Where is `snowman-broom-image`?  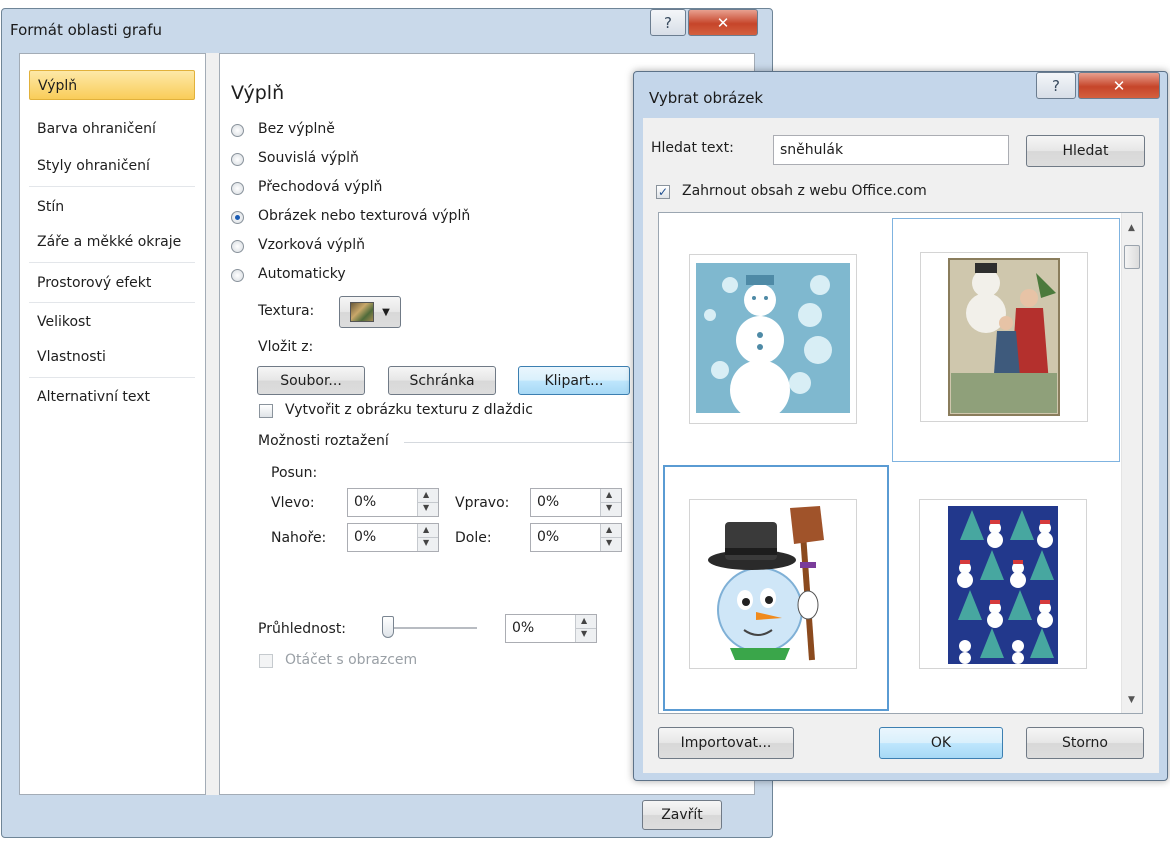 snowman-broom-image is located at coordinates (773, 584).